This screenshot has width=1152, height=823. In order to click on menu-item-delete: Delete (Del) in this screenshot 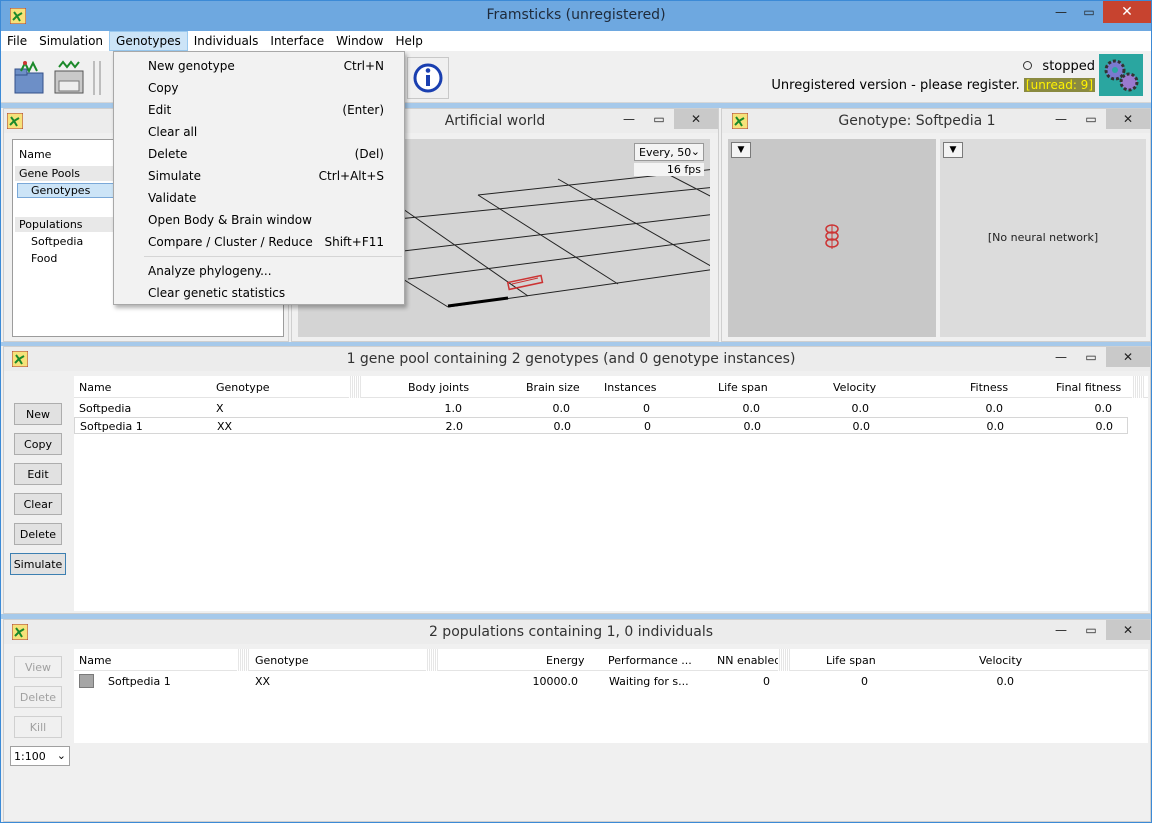, I will do `click(259, 153)`.